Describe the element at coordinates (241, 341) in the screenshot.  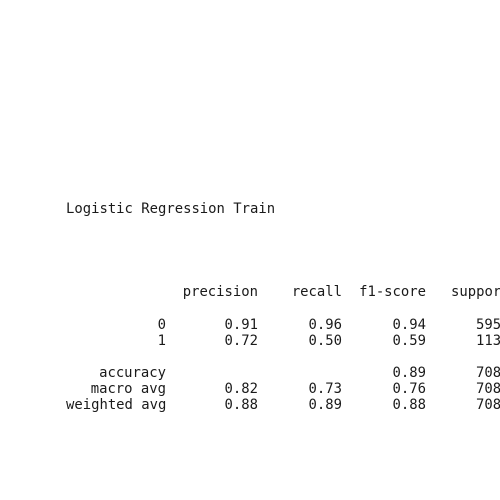
I see `precision-value: 0.72` at that location.